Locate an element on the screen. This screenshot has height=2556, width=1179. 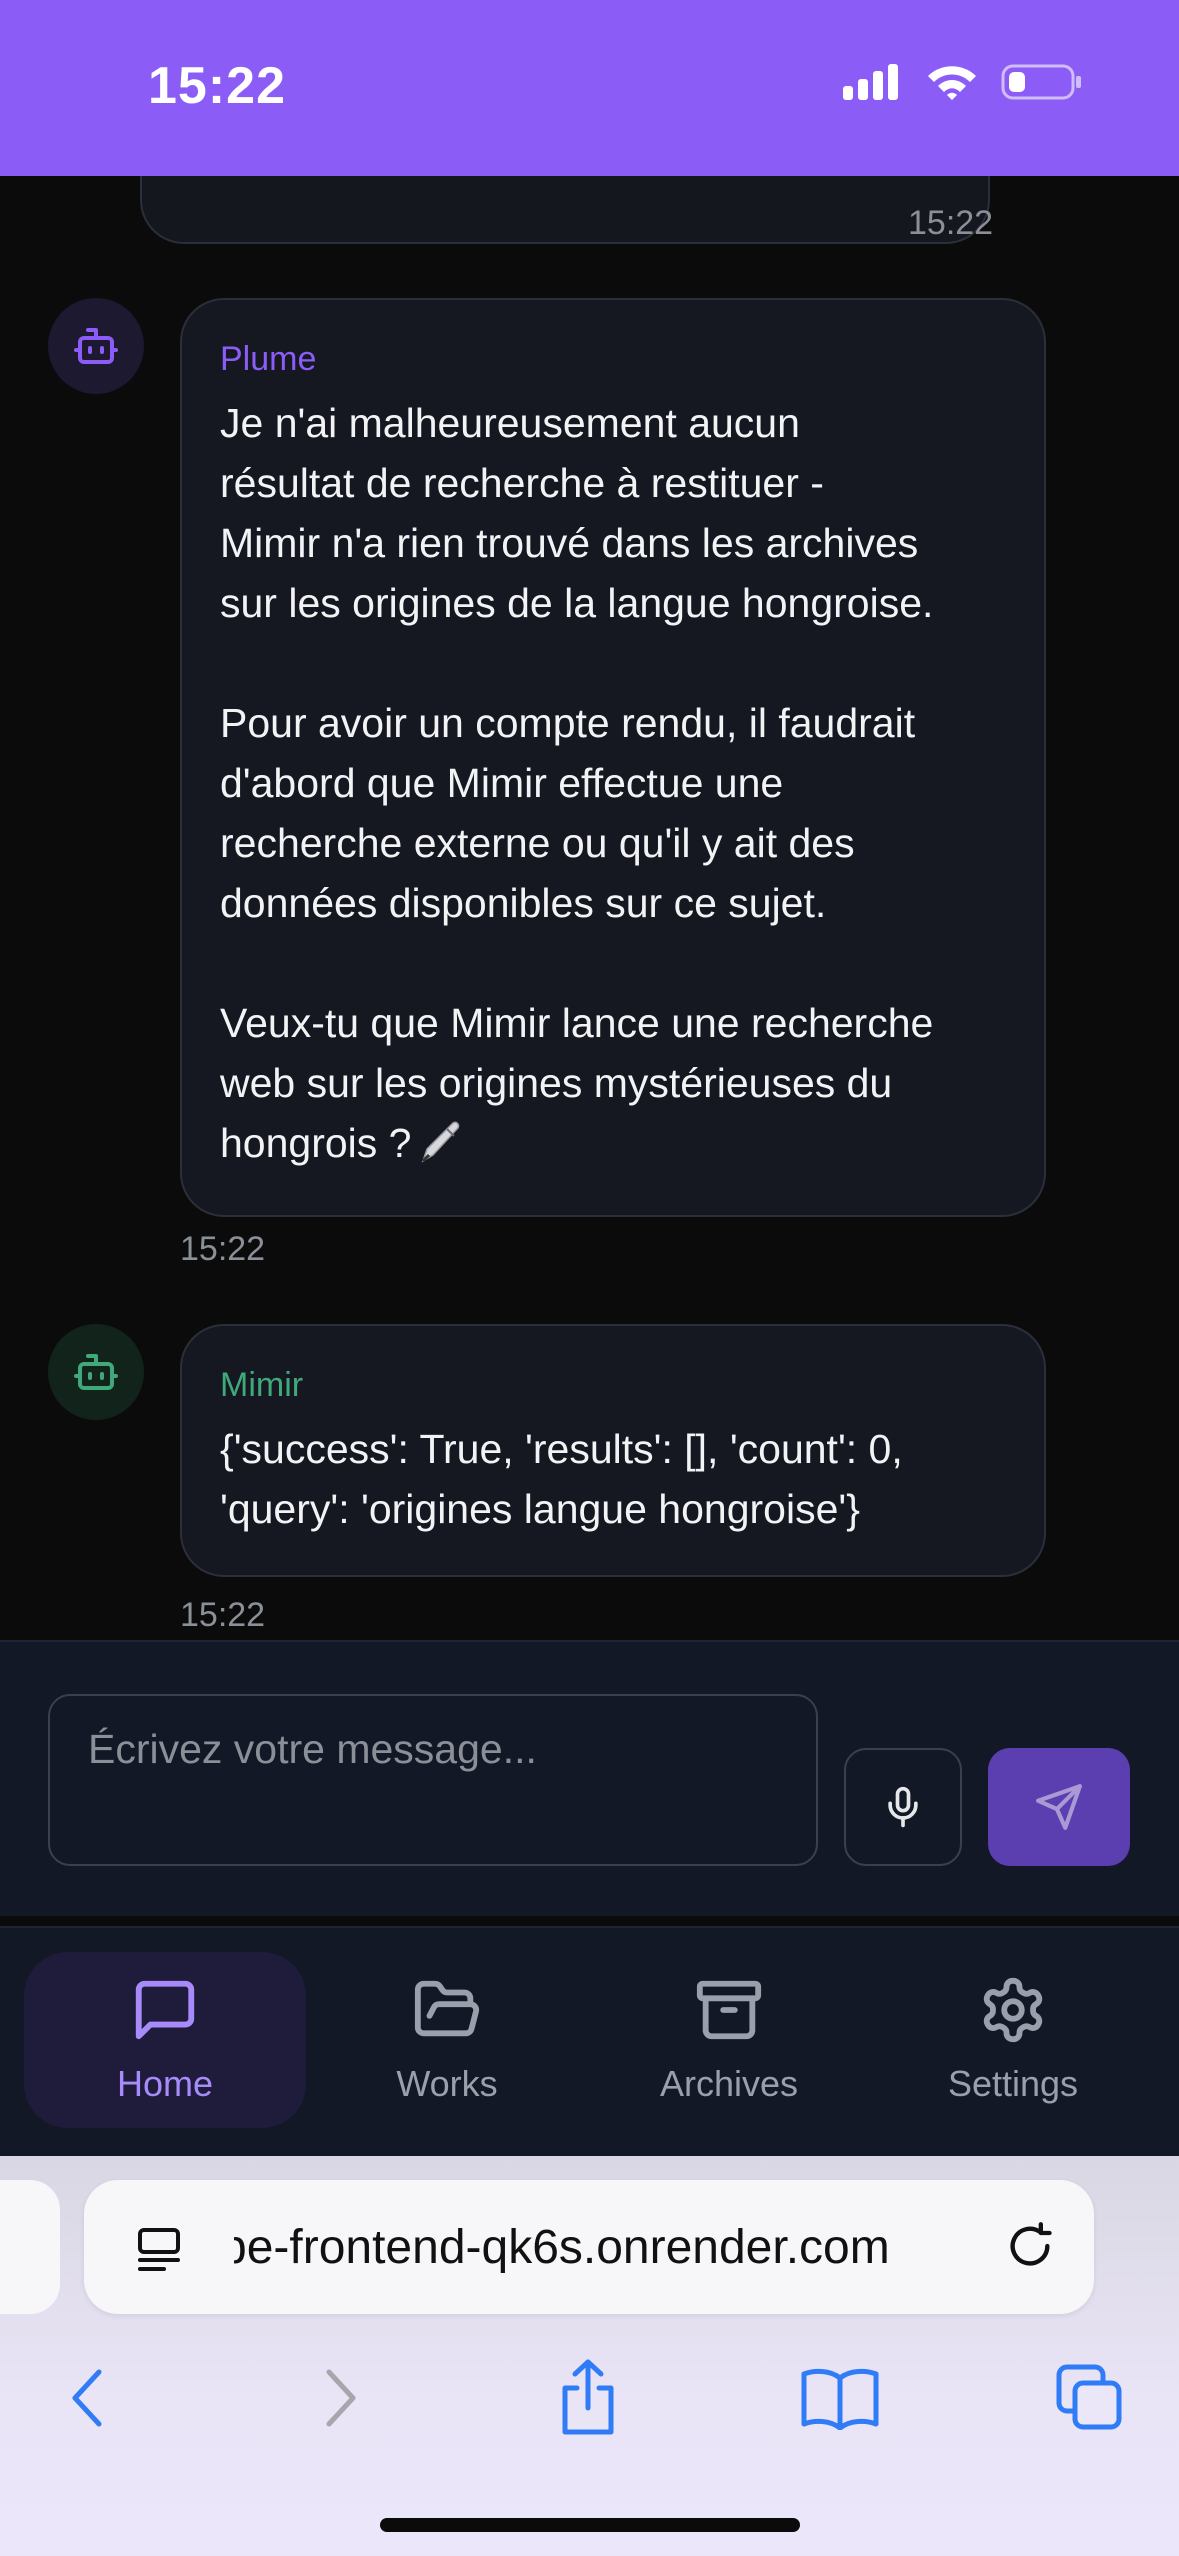
battery-icon is located at coordinates (1041, 82).